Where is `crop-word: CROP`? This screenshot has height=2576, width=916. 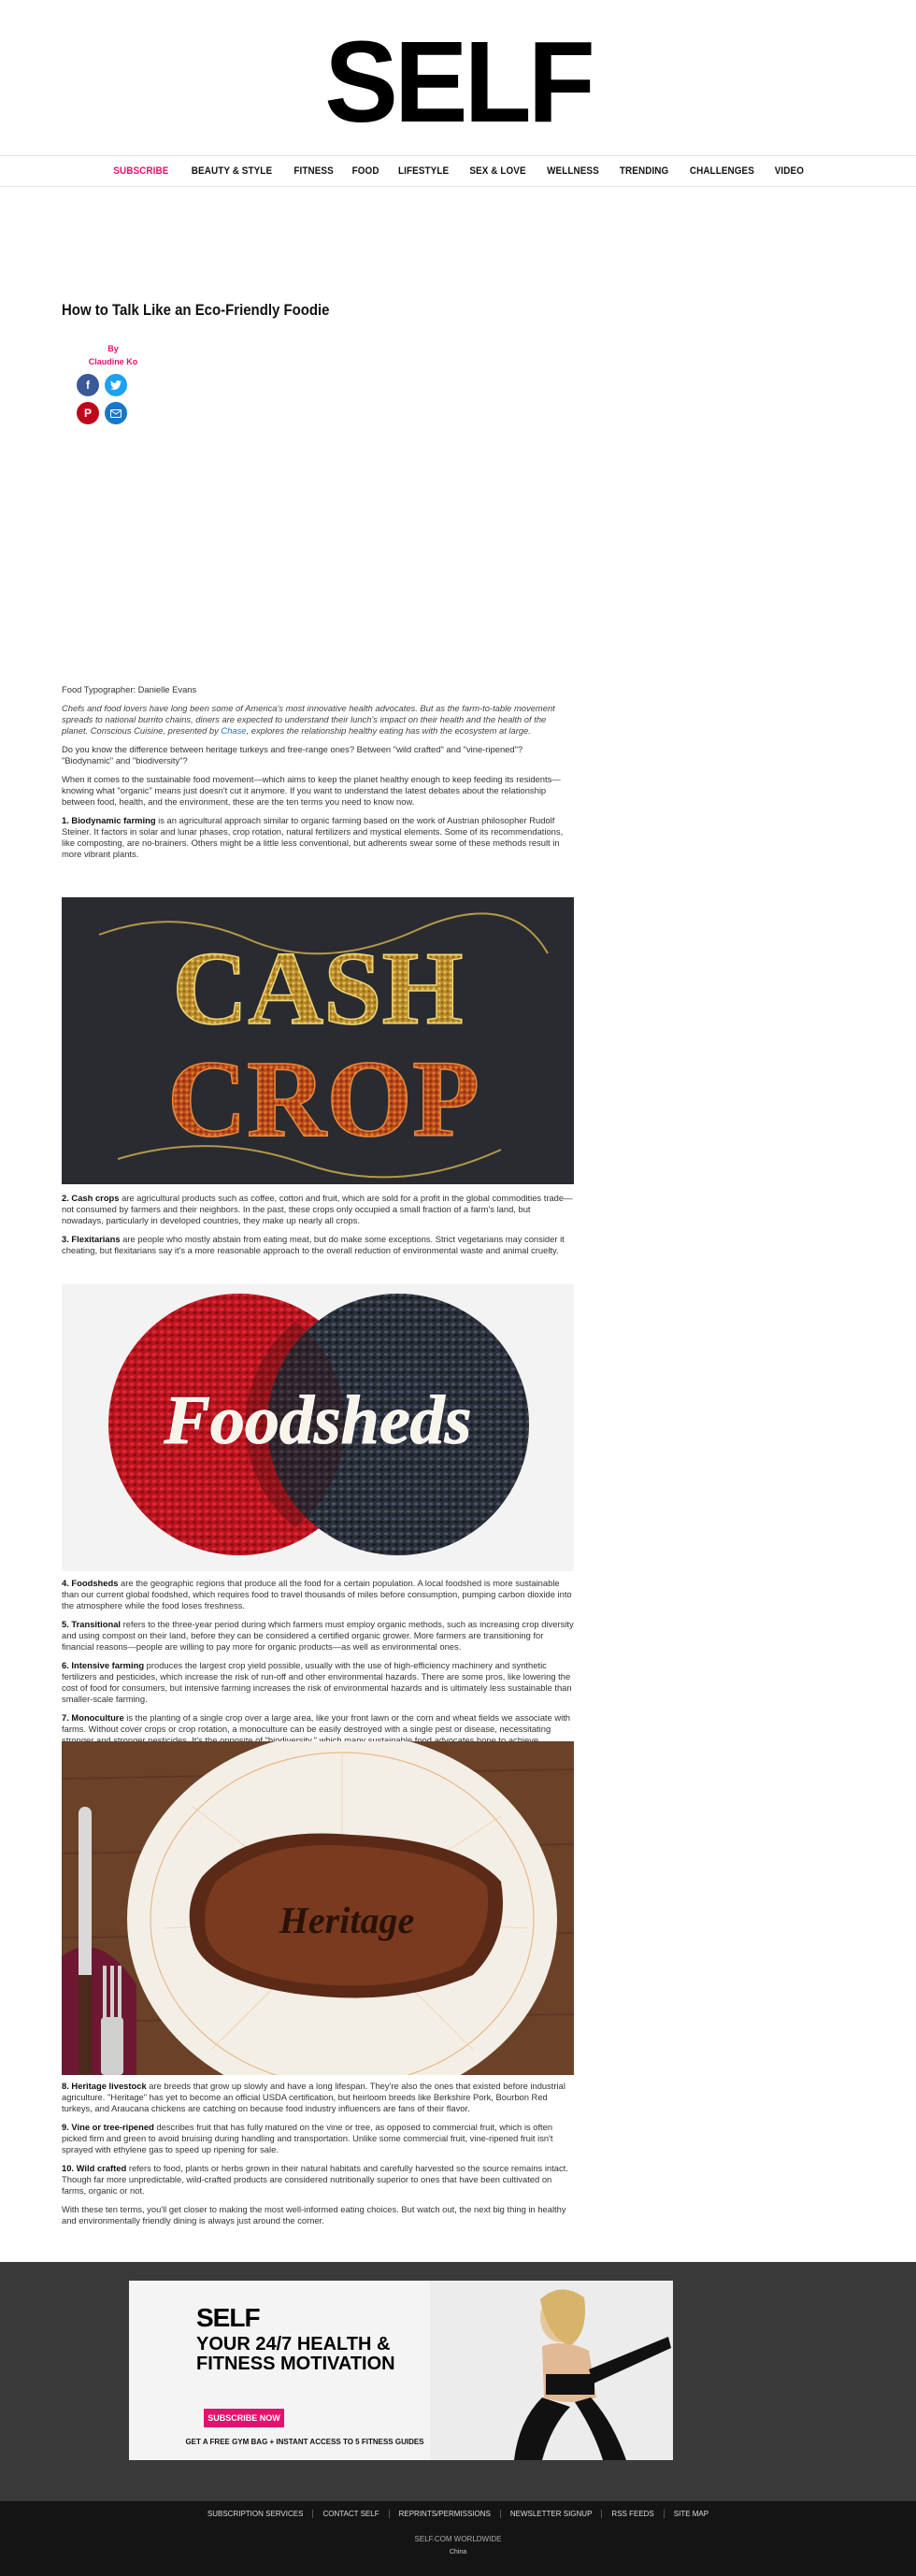
crop-word: CROP is located at coordinates (323, 1099).